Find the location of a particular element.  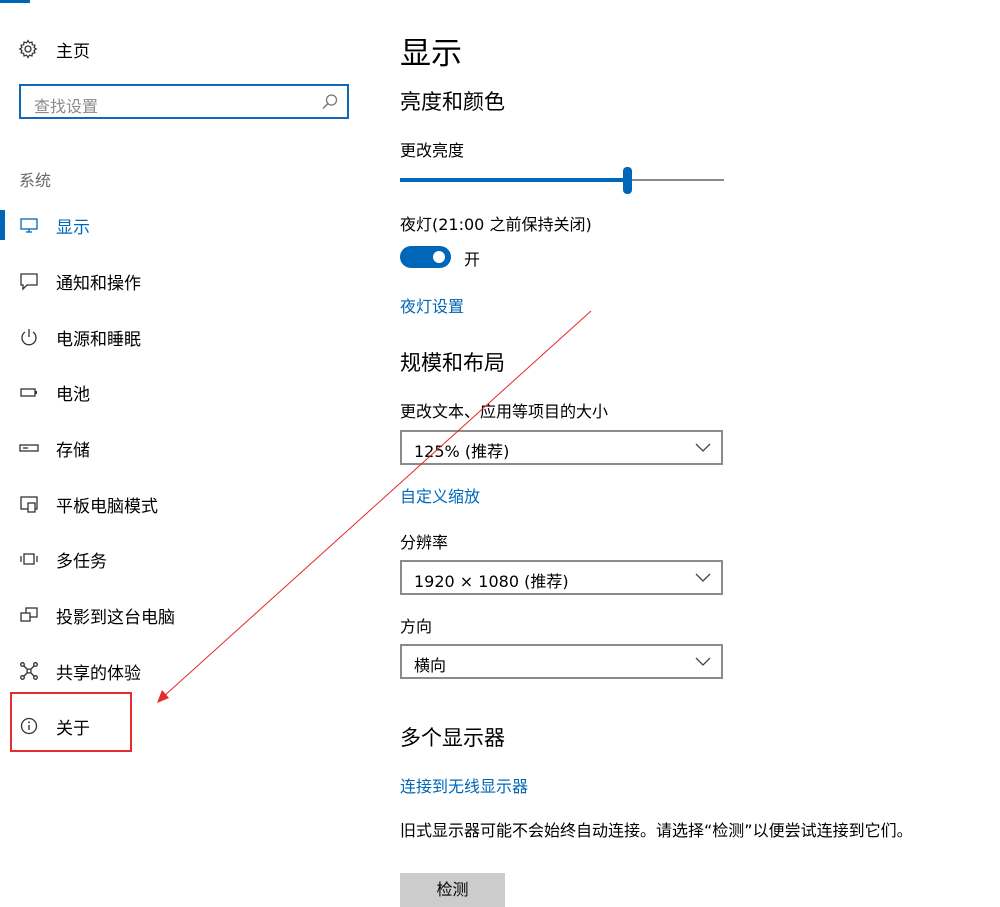

home-label: 主页 is located at coordinates (73, 51).